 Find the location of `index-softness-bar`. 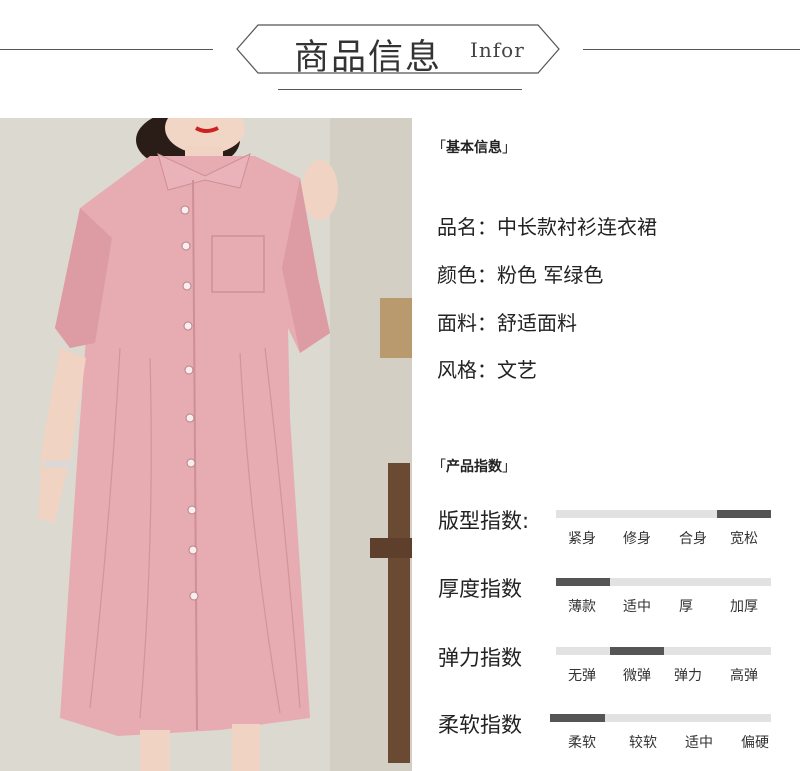

index-softness-bar is located at coordinates (660, 718).